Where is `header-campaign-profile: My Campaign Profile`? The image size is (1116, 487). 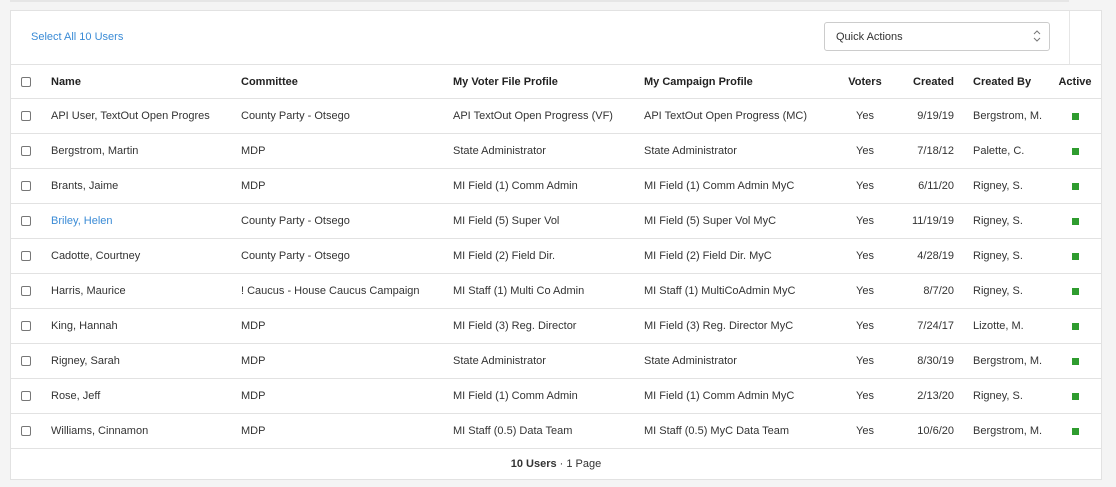
header-campaign-profile: My Campaign Profile is located at coordinates (741, 81).